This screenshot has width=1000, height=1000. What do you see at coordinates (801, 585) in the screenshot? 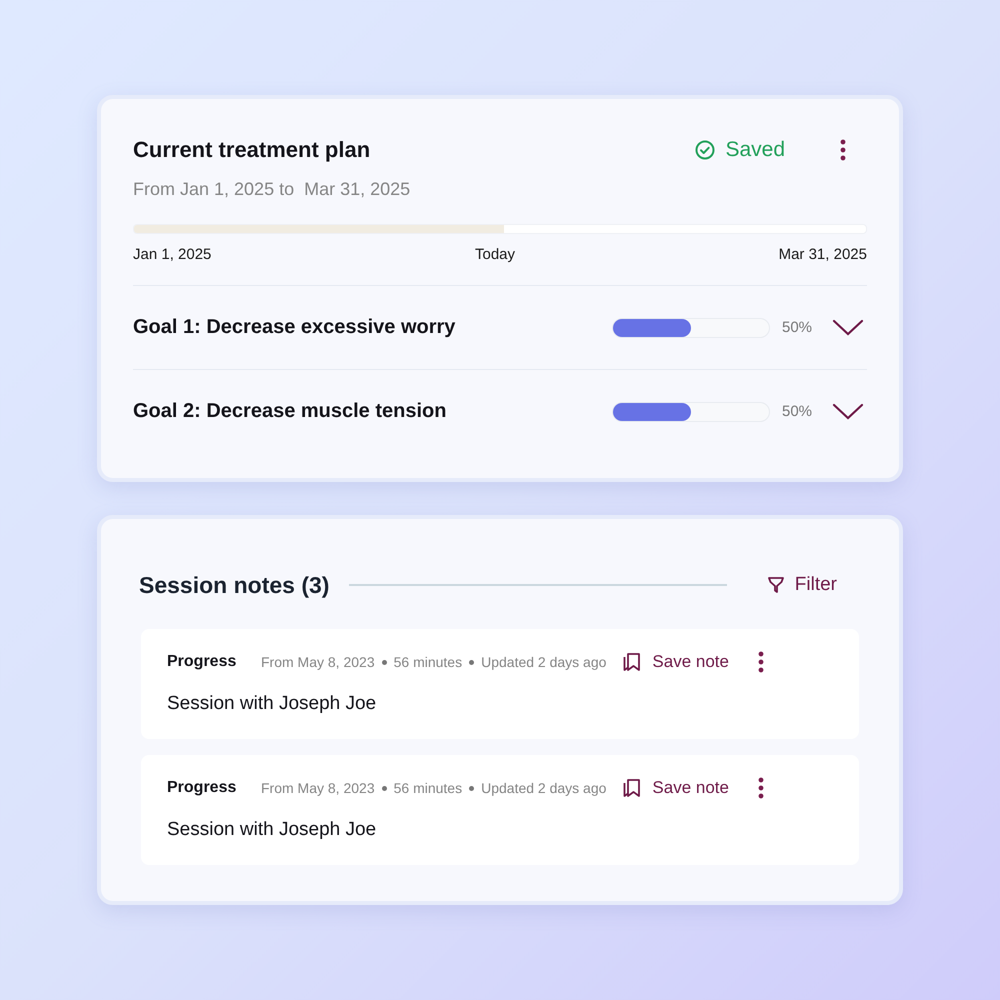
I see `filter-button: Filter` at bounding box center [801, 585].